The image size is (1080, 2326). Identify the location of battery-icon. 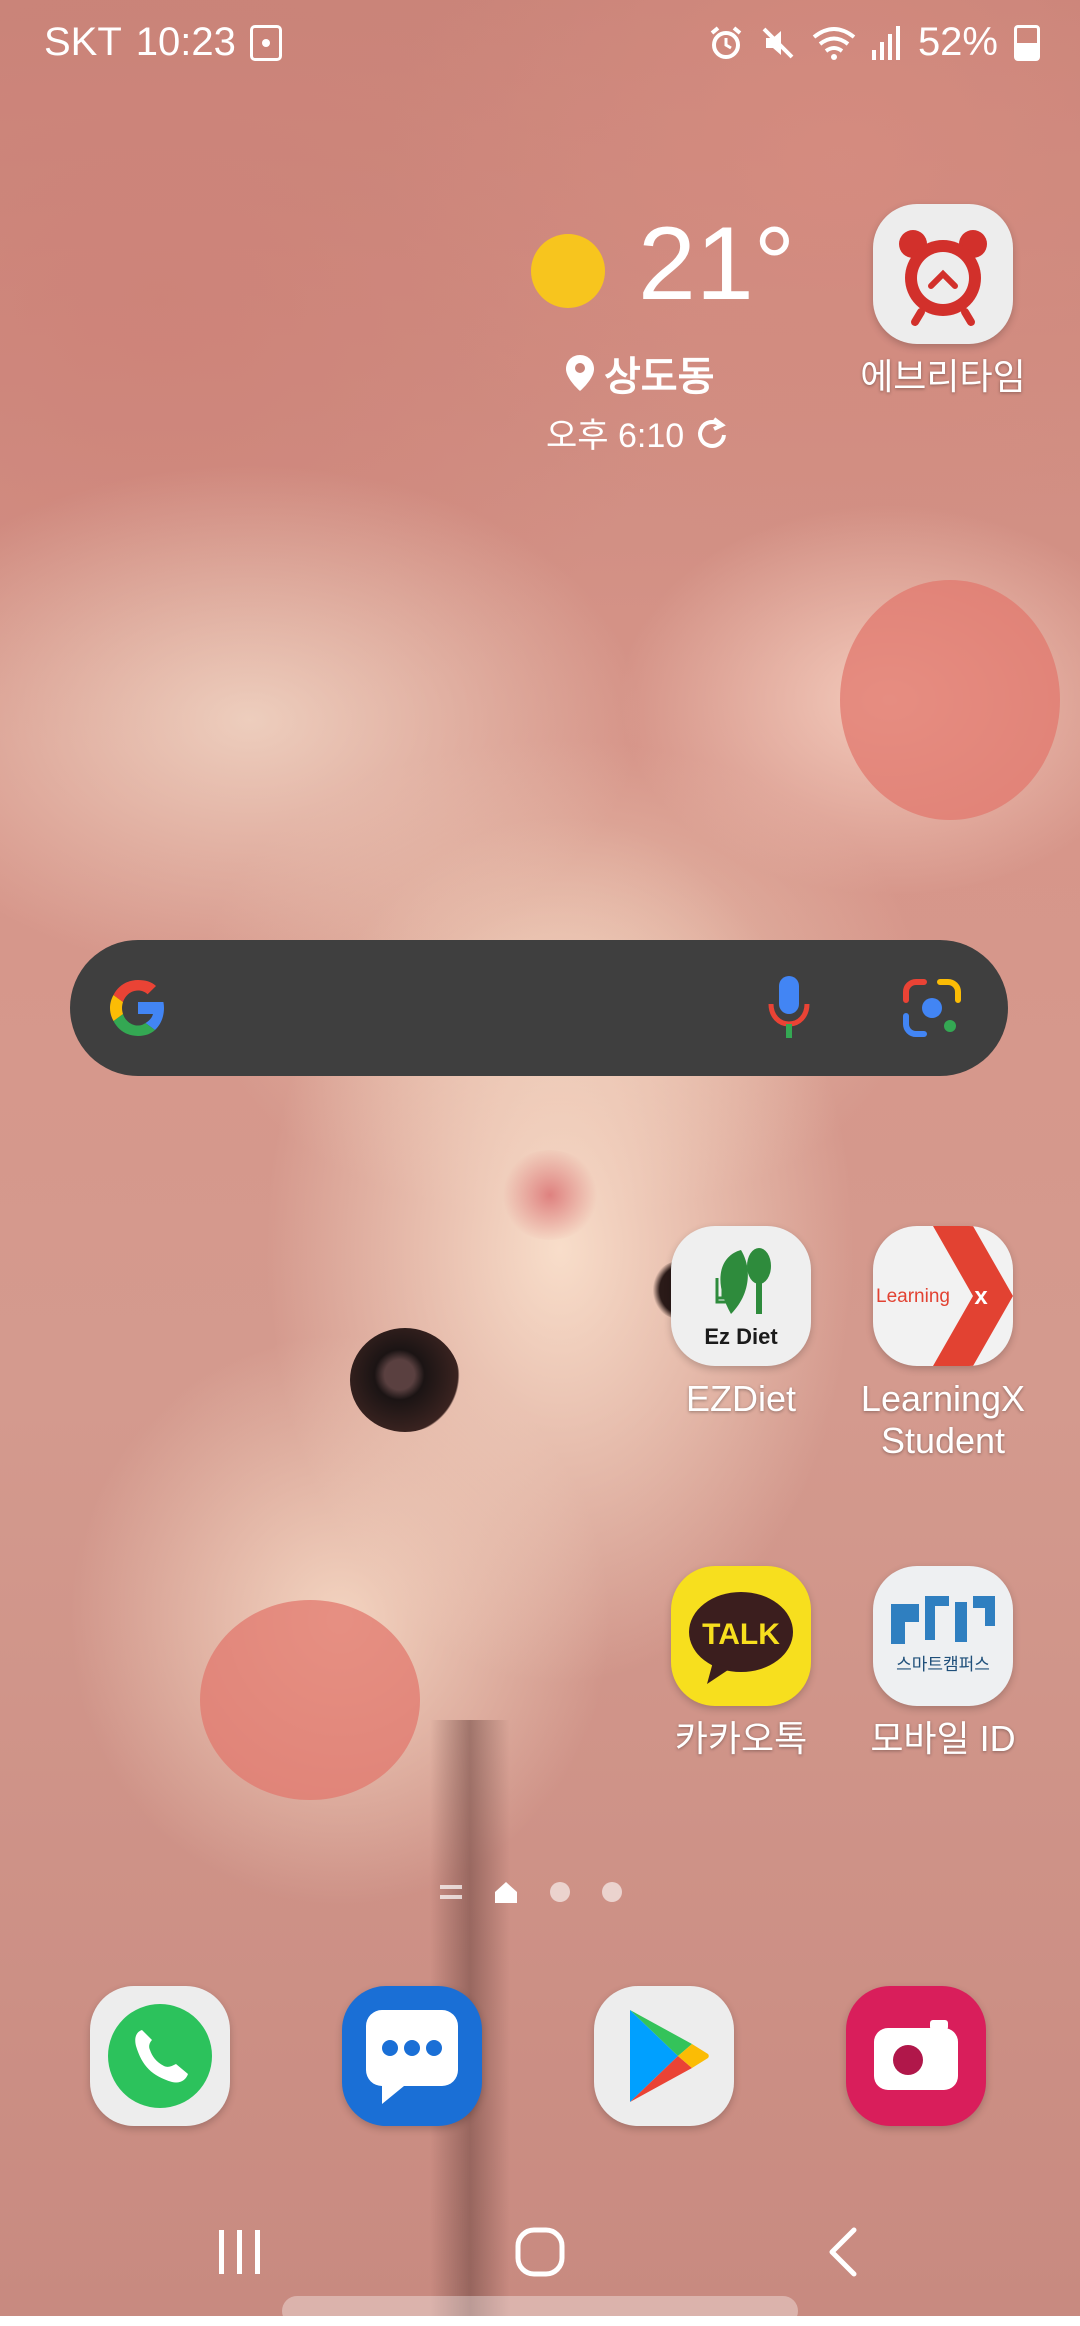
(1027, 42).